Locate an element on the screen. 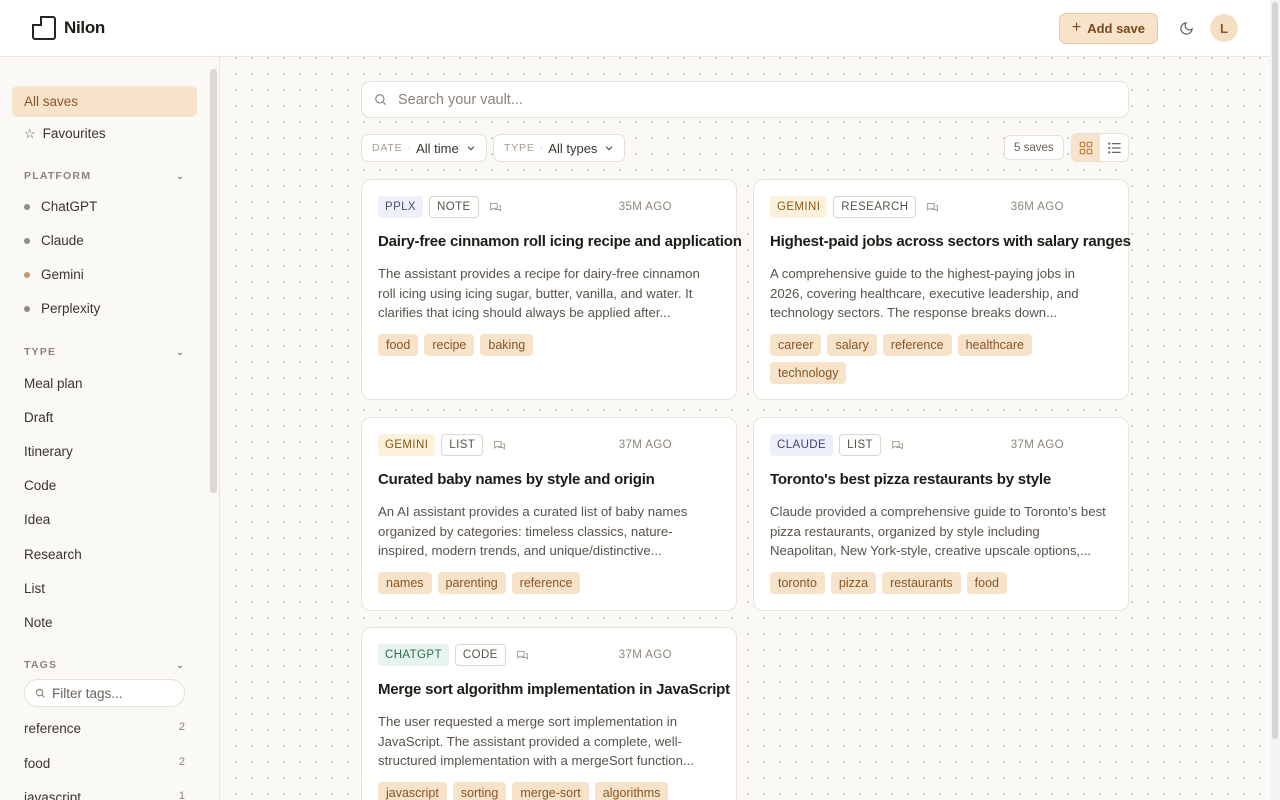  sidebar-item-idea: Idea is located at coordinates (37, 519).